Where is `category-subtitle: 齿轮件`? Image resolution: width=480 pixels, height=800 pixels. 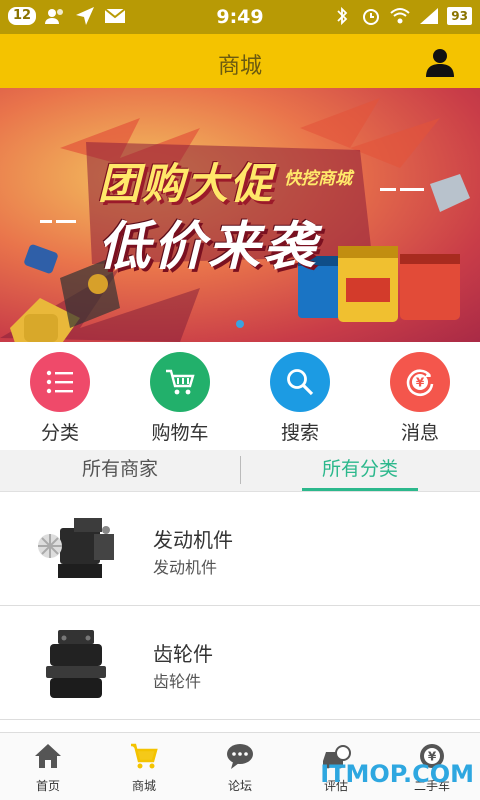 category-subtitle: 齿轮件 is located at coordinates (177, 681).